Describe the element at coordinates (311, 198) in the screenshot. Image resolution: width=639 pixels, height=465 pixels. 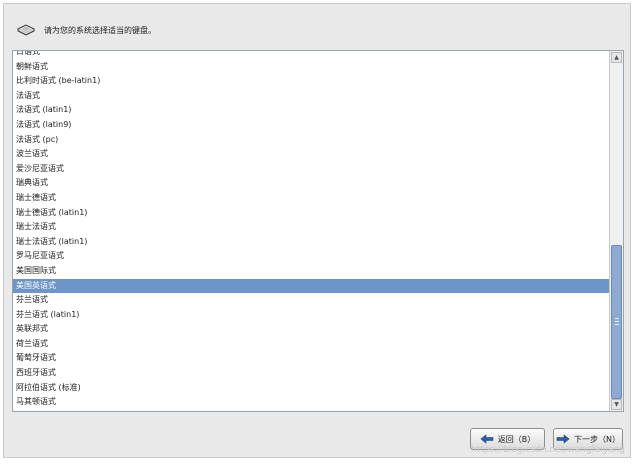
I see `list-item: 瑞士德语式` at that location.